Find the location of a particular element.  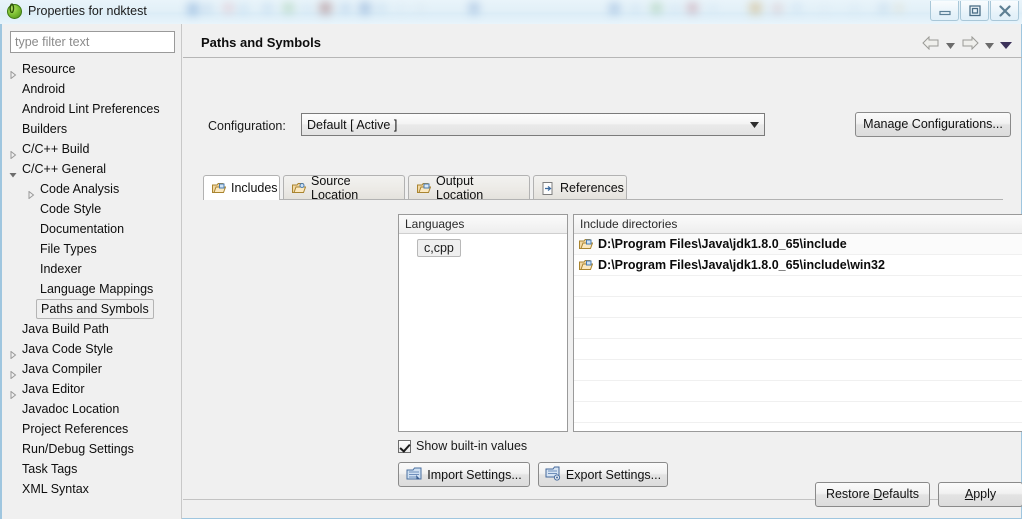

app-icon is located at coordinates (14, 11).